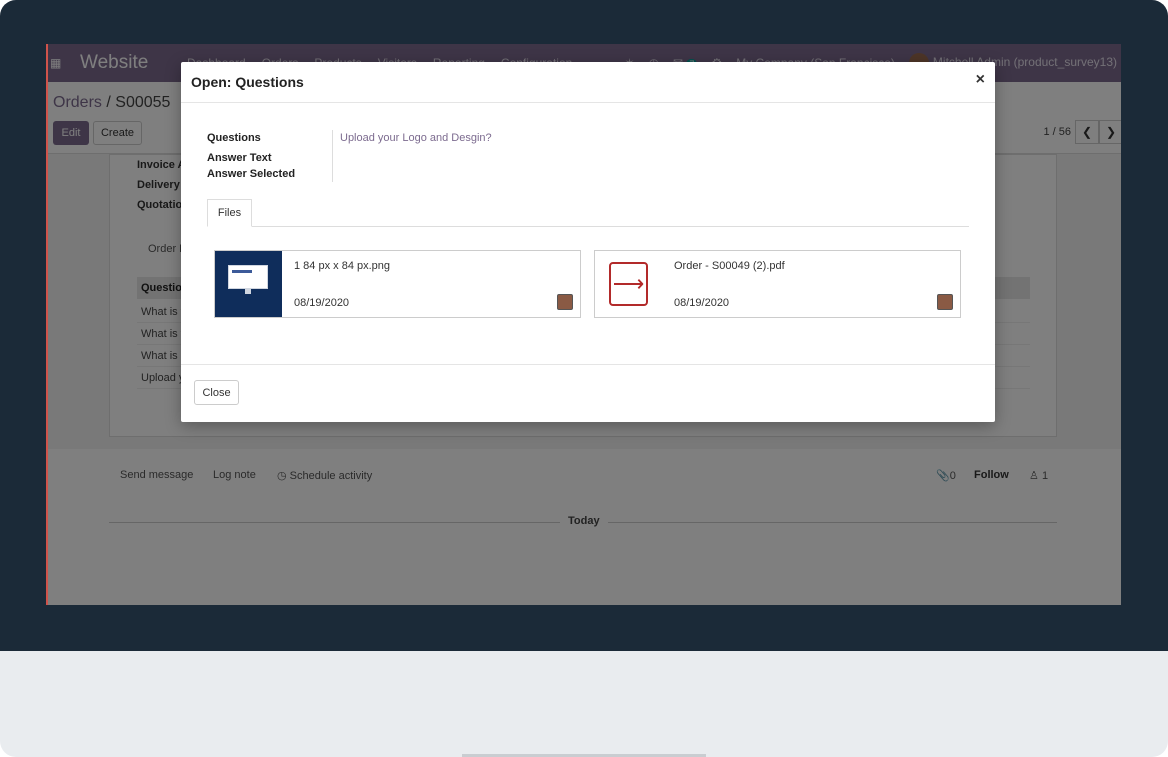 Image resolution: width=1168 pixels, height=757 pixels. Describe the element at coordinates (588, 82) in the screenshot. I see `dialog-header: Open: Questions ×` at that location.